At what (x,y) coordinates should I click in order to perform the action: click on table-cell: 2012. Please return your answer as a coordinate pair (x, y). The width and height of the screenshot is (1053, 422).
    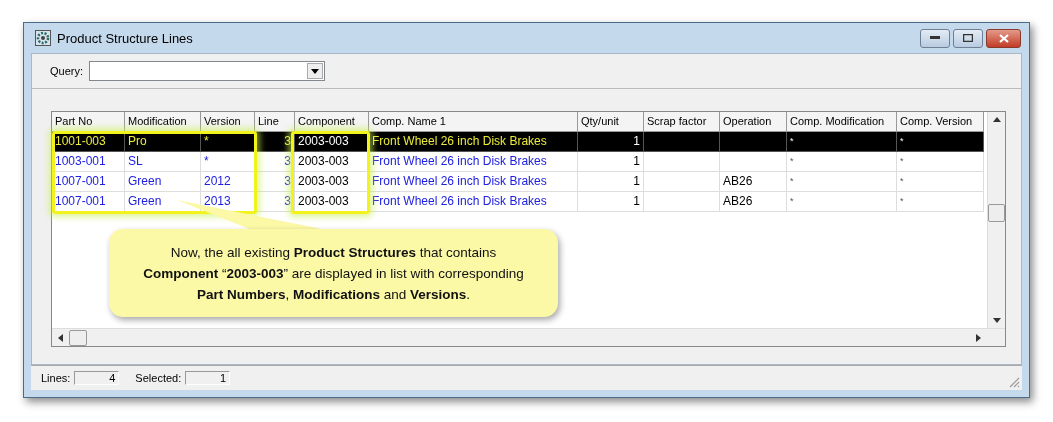
    Looking at the image, I should click on (228, 182).